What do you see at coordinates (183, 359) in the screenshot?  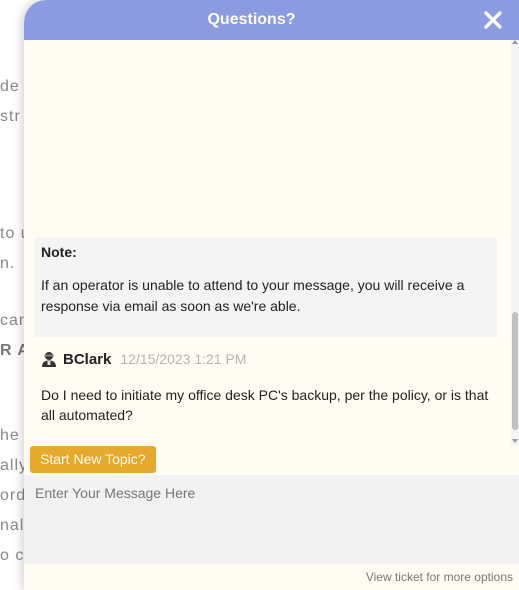 I see `message-timestamp: 12/15/2023 1:21 PM` at bounding box center [183, 359].